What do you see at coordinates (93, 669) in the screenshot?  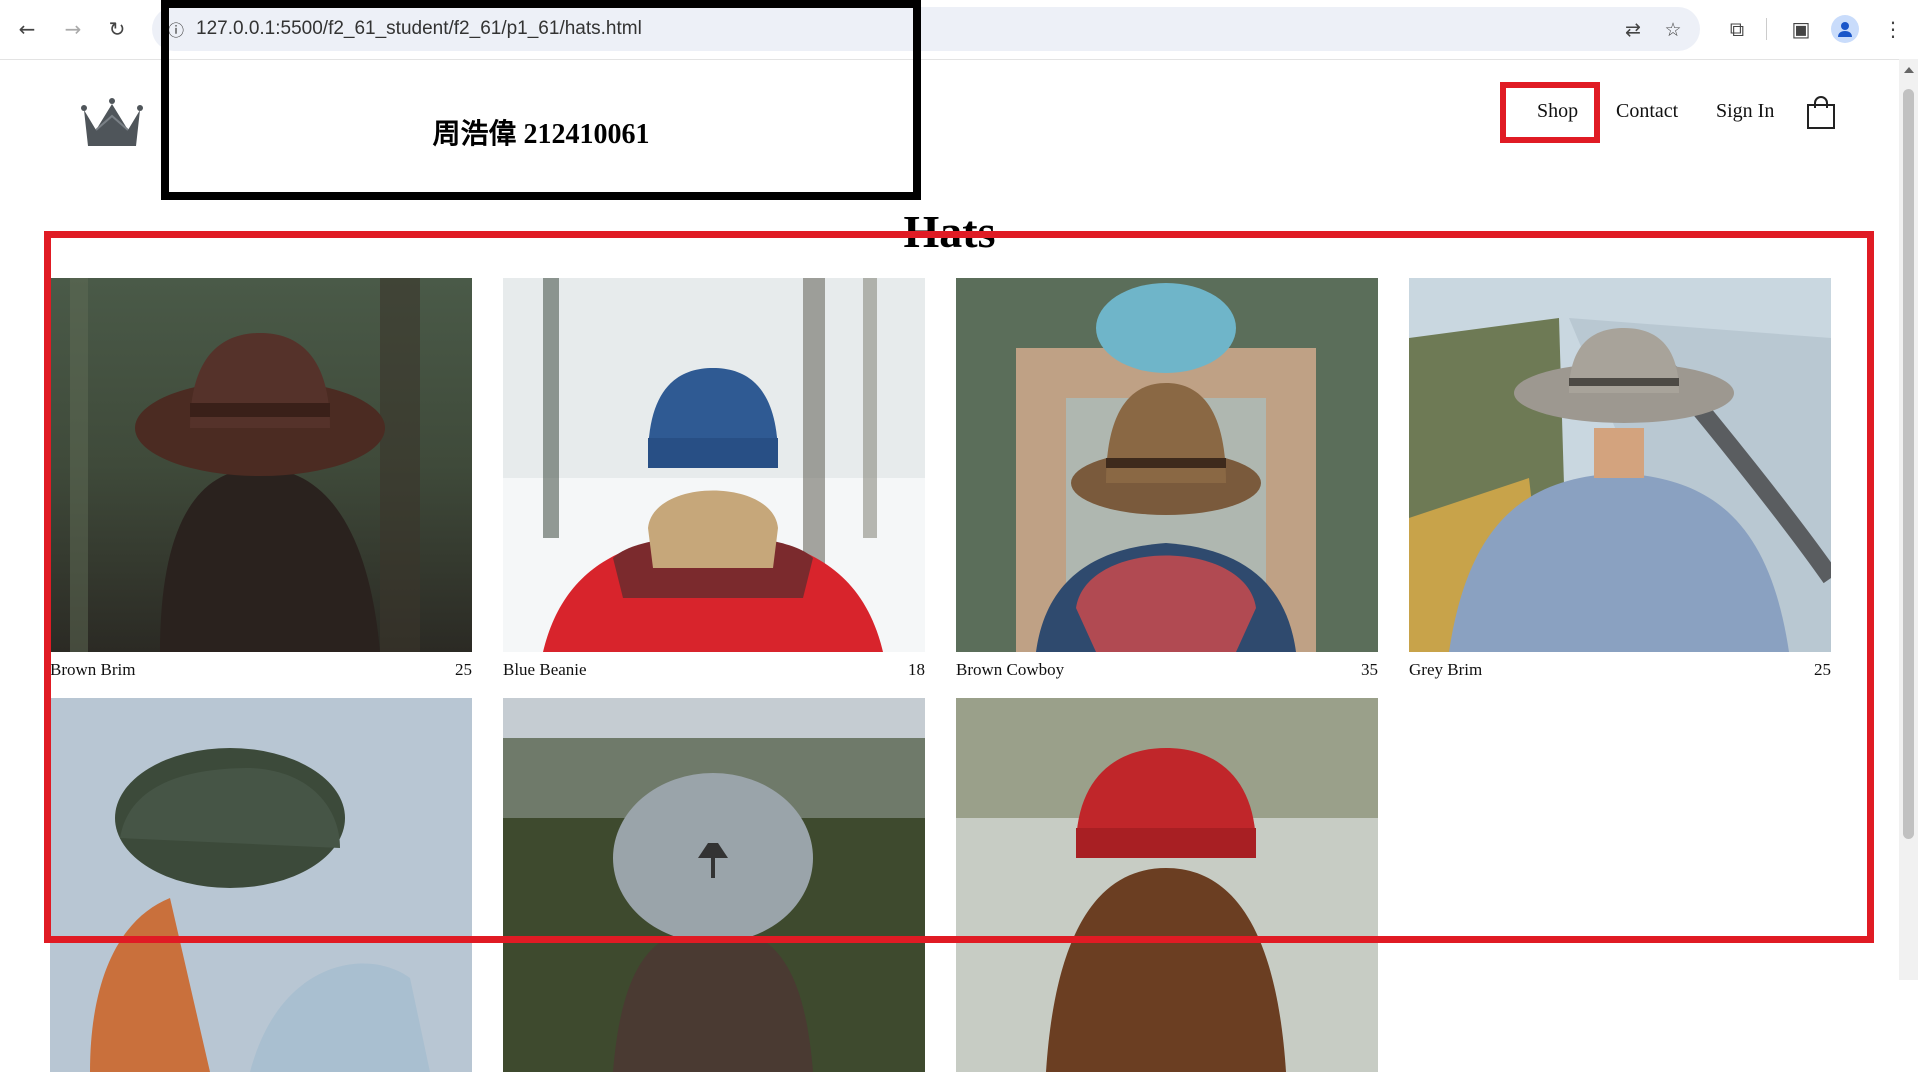 I see `product-name: Brown Brim` at bounding box center [93, 669].